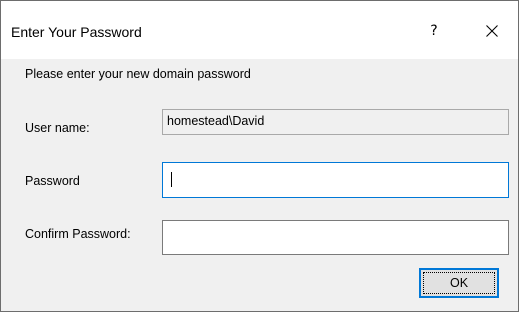 Image resolution: width=519 pixels, height=312 pixels. What do you see at coordinates (335, 122) in the screenshot?
I see `username-field: homestead\David` at bounding box center [335, 122].